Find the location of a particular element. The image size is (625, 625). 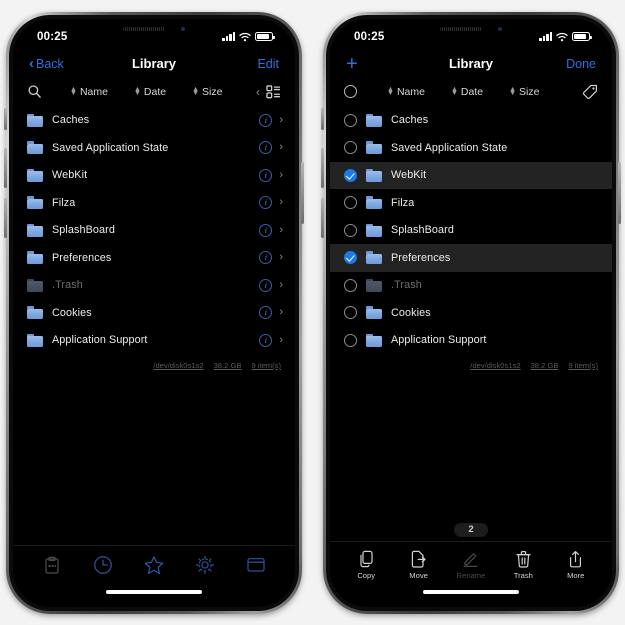

edit-button: Edit is located at coordinates (268, 64).